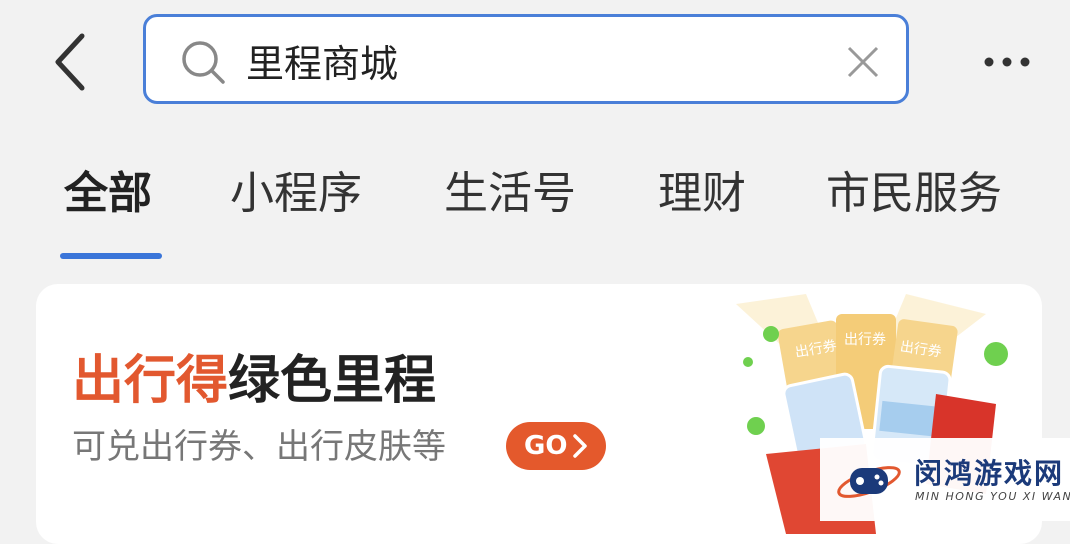 The height and width of the screenshot is (544, 1070). What do you see at coordinates (863, 62) in the screenshot?
I see `close-icon` at bounding box center [863, 62].